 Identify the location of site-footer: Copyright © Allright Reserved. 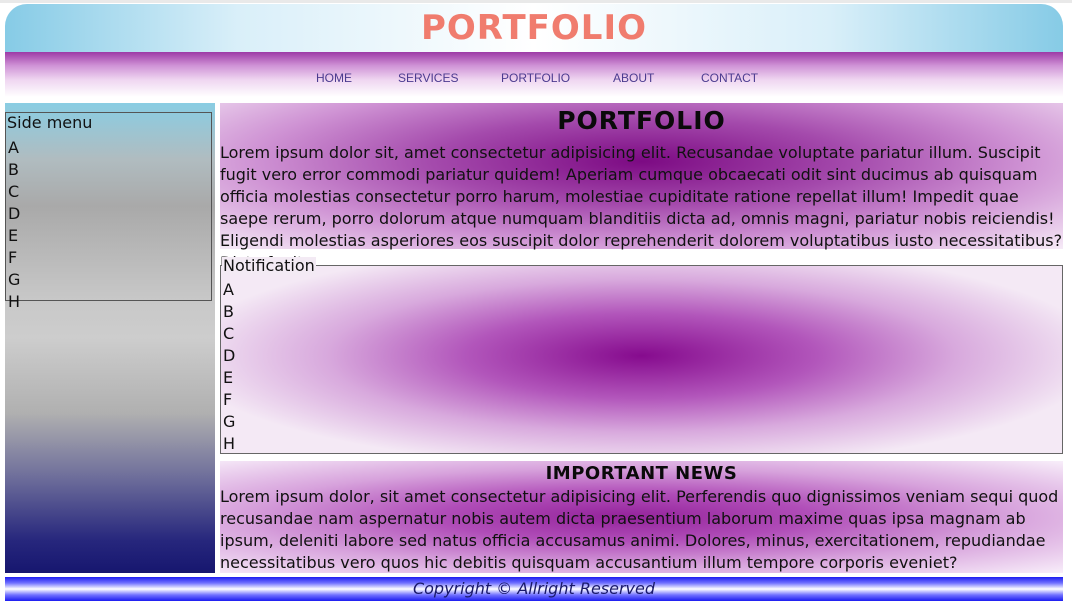
(534, 589).